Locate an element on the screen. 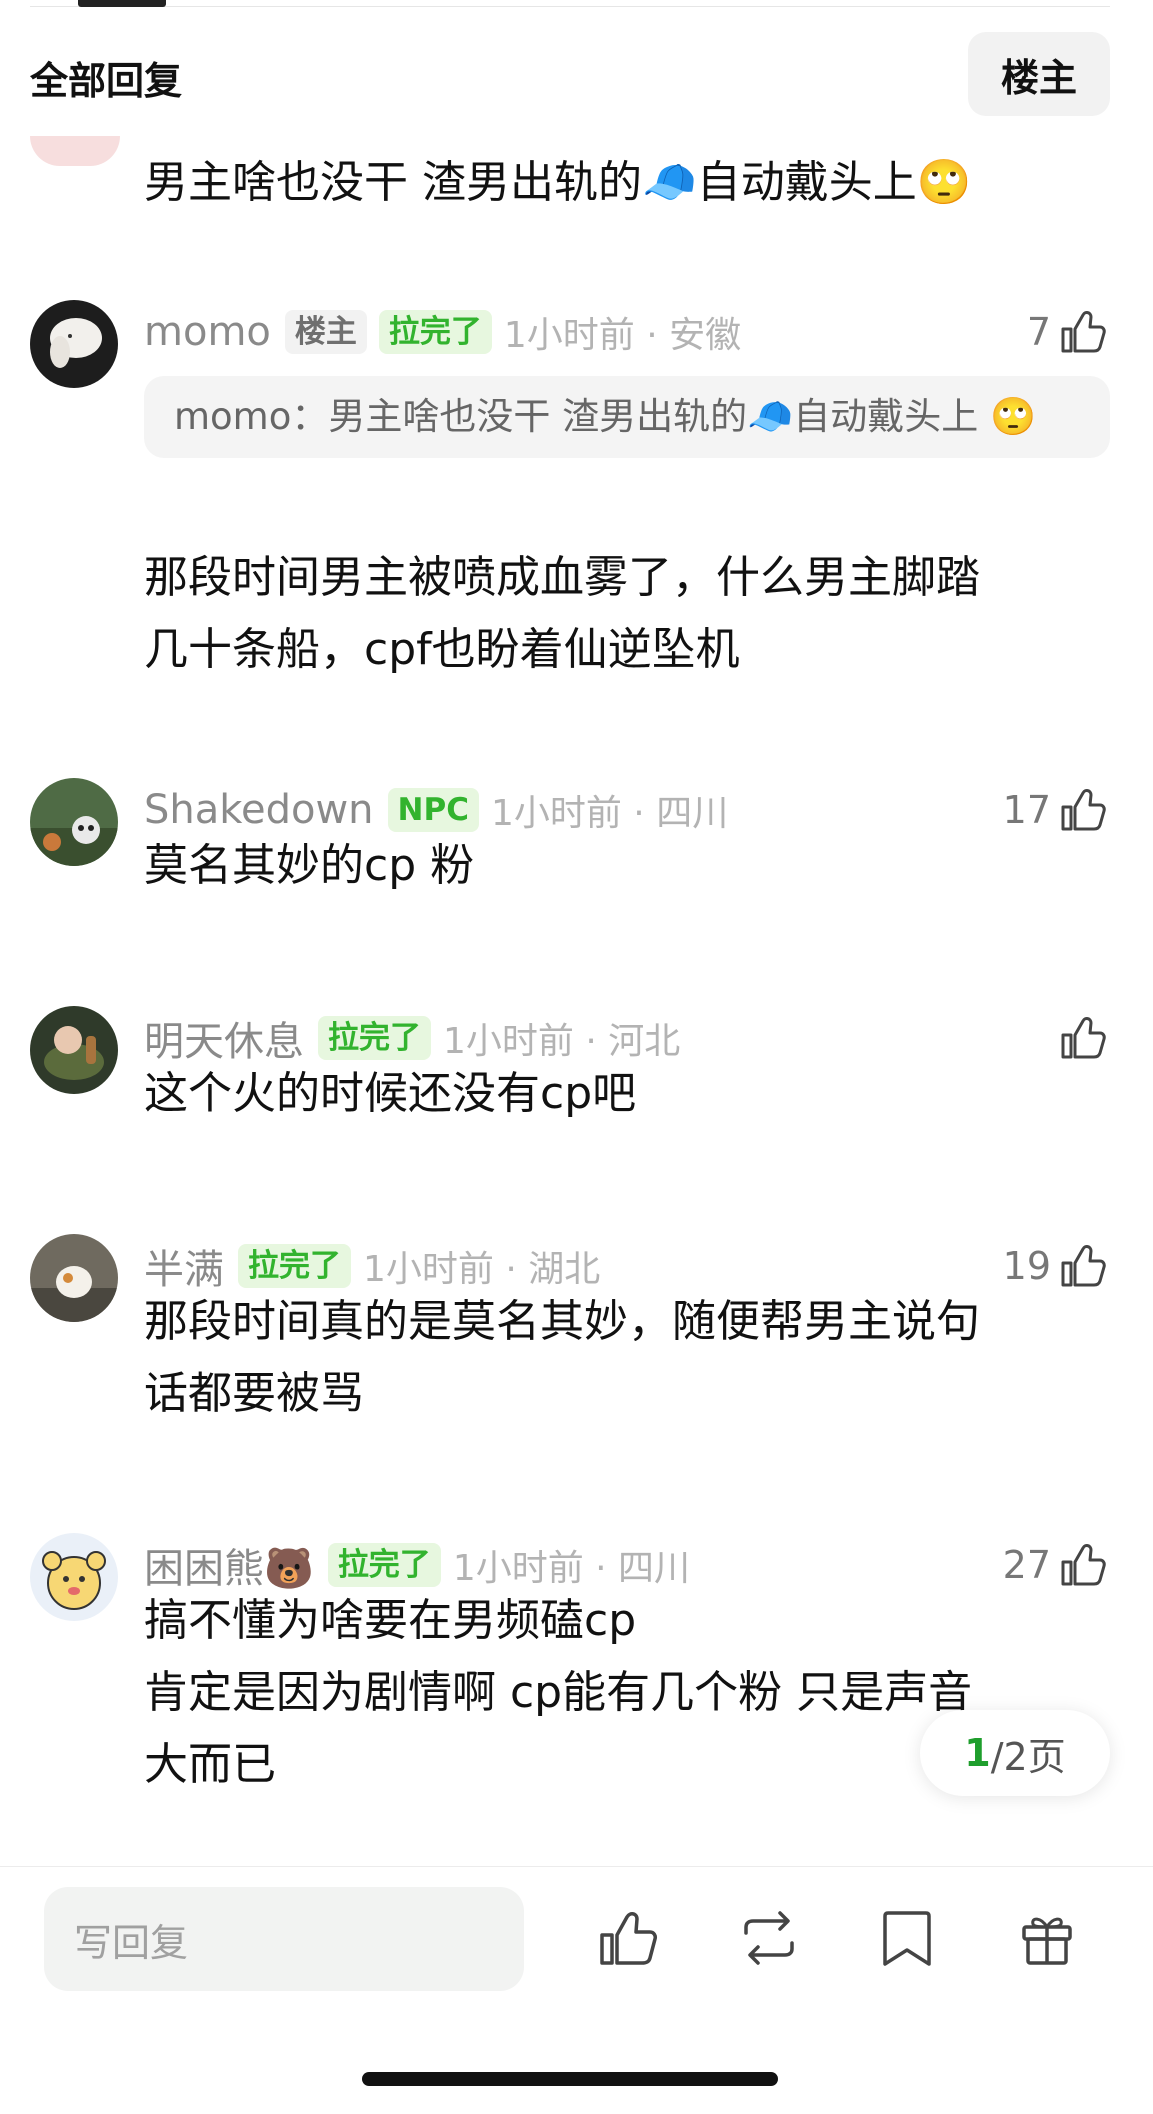 The width and height of the screenshot is (1153, 2114). comment-meta: Shakedown NPC 1小时前 · 四川 is located at coordinates (436, 810).